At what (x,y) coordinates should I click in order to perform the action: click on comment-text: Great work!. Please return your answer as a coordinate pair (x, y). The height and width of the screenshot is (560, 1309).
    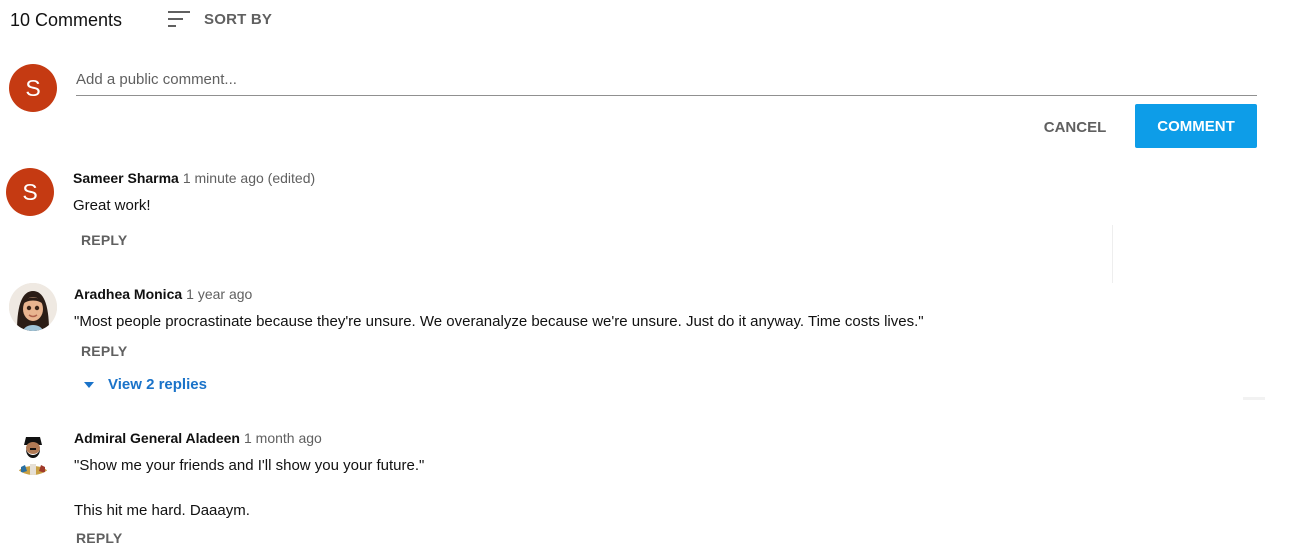
    Looking at the image, I should click on (112, 205).